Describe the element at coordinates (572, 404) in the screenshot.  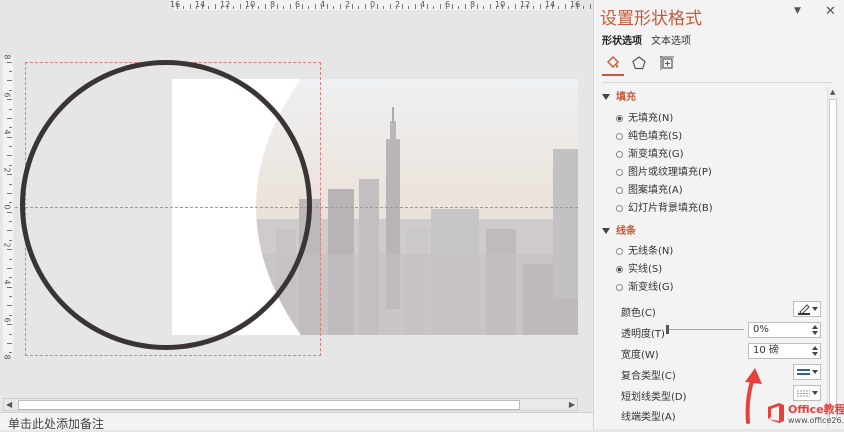
I see `scroll-right-icon: ▶` at that location.